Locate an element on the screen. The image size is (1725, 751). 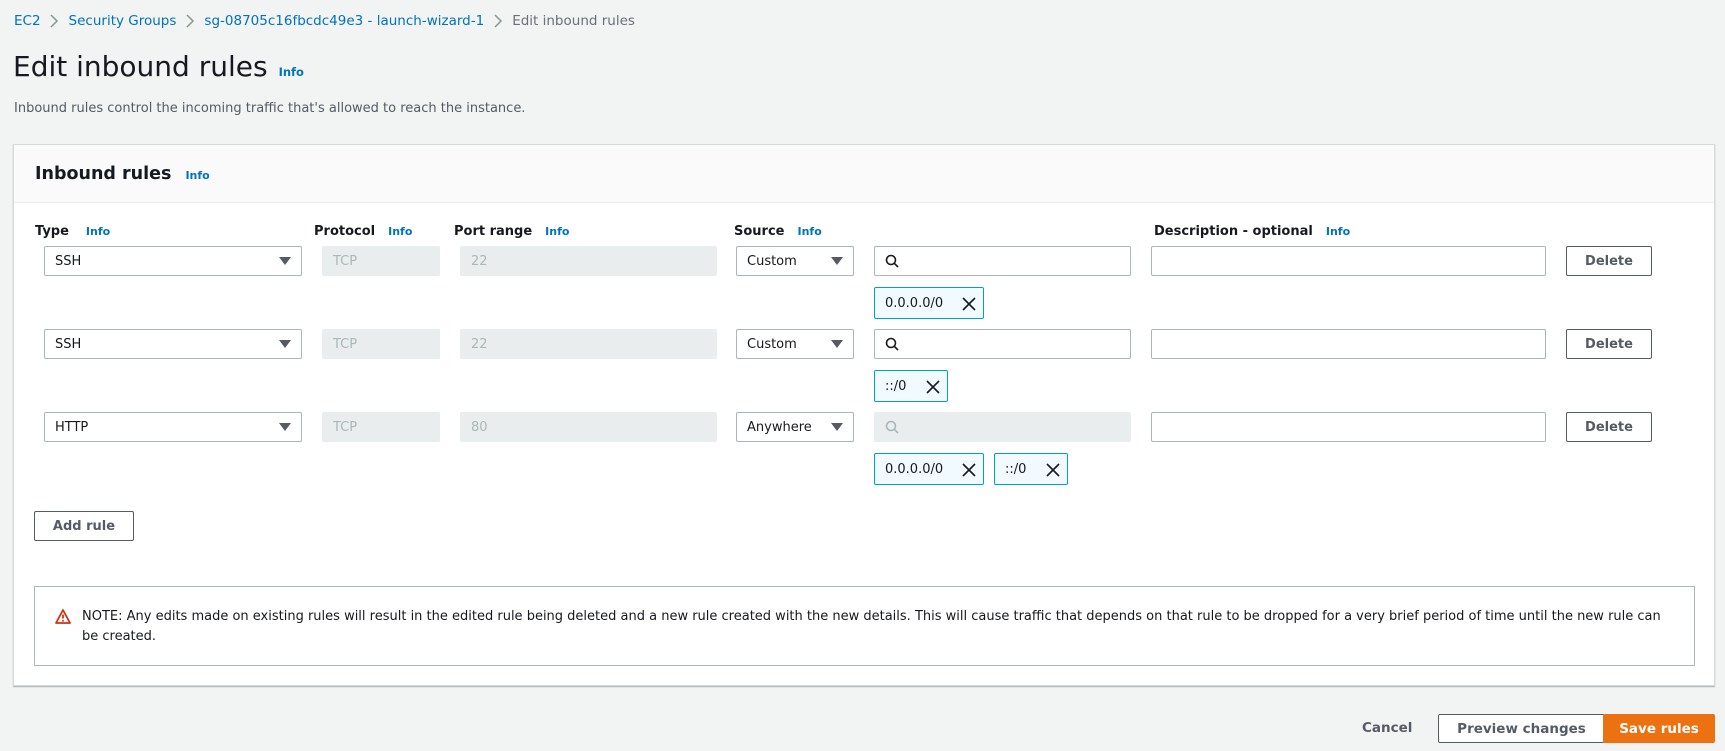
column-protocol-label: Protocol is located at coordinates (345, 231).